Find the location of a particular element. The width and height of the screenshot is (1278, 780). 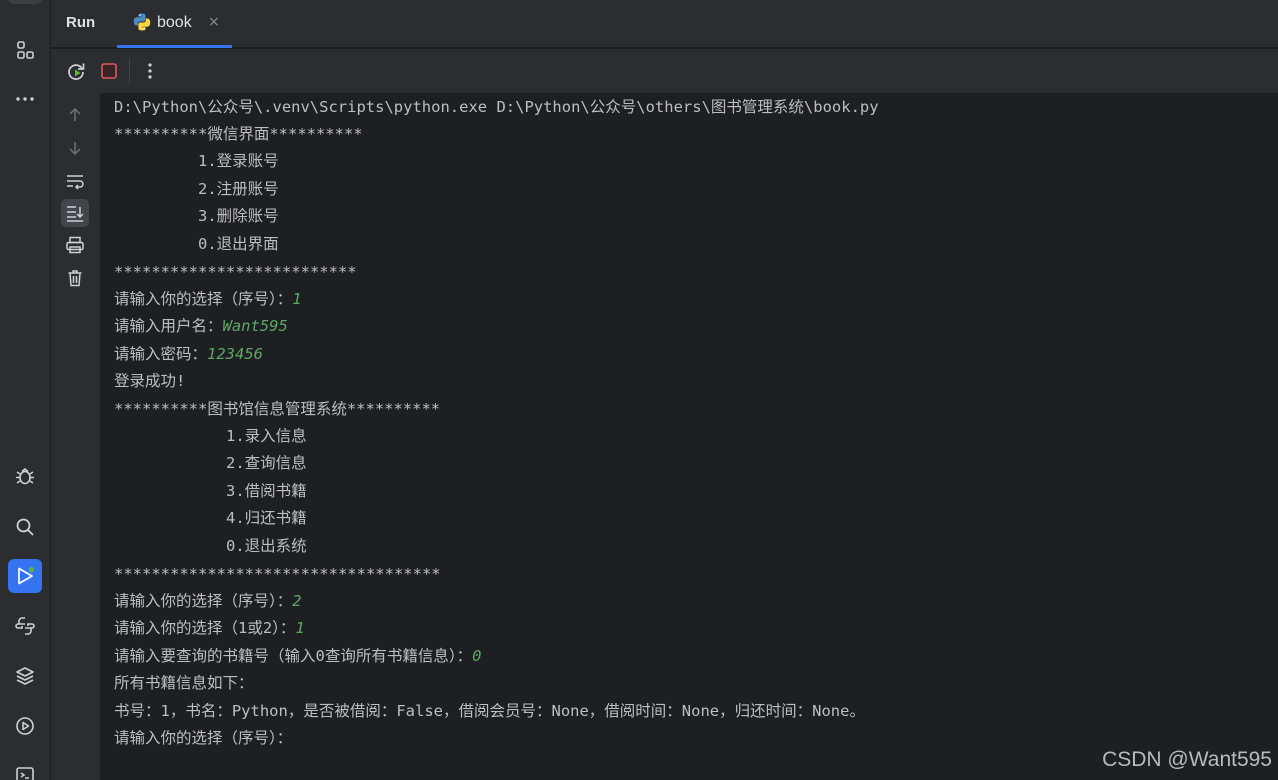

console-line: 3.删除账号 is located at coordinates (196, 216).